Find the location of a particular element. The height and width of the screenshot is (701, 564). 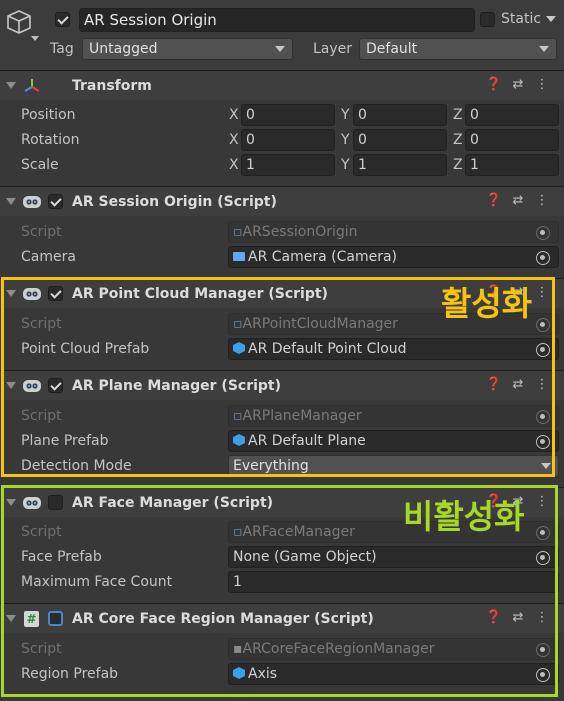

rotation-label: Rotation is located at coordinates (50, 140).